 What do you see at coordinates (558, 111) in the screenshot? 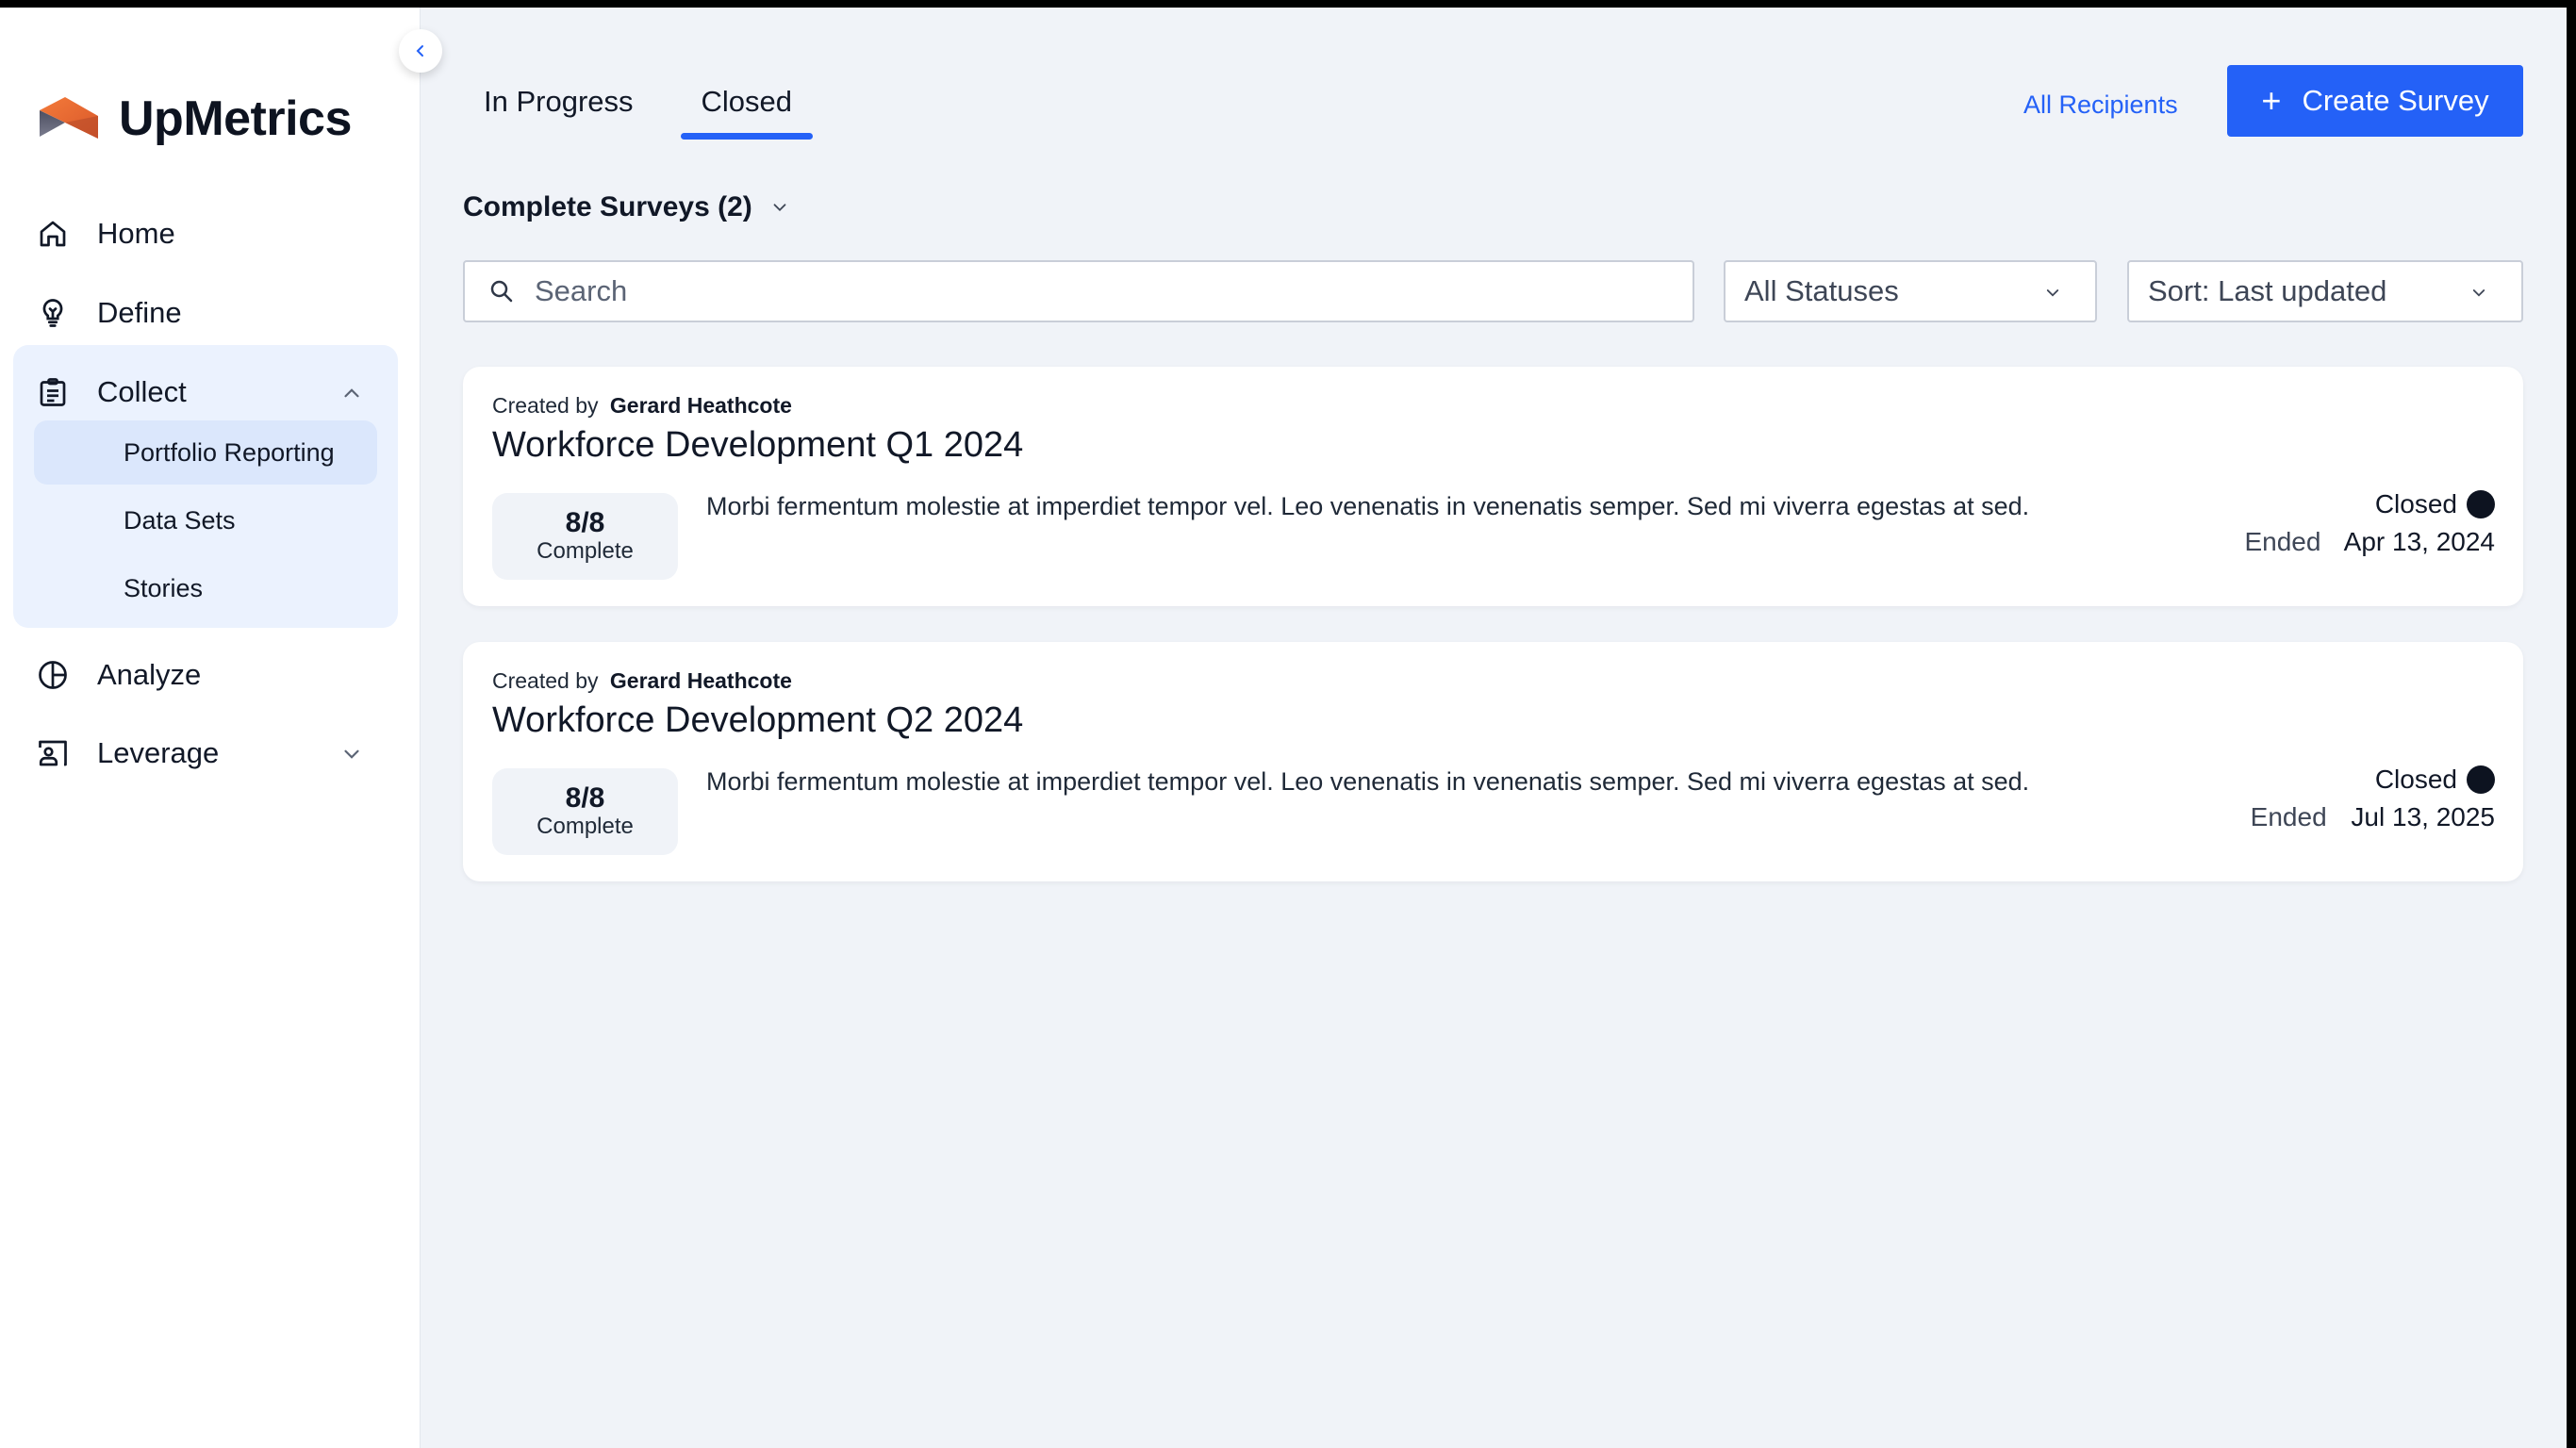
I see `tab-in-progress: In Progress` at bounding box center [558, 111].